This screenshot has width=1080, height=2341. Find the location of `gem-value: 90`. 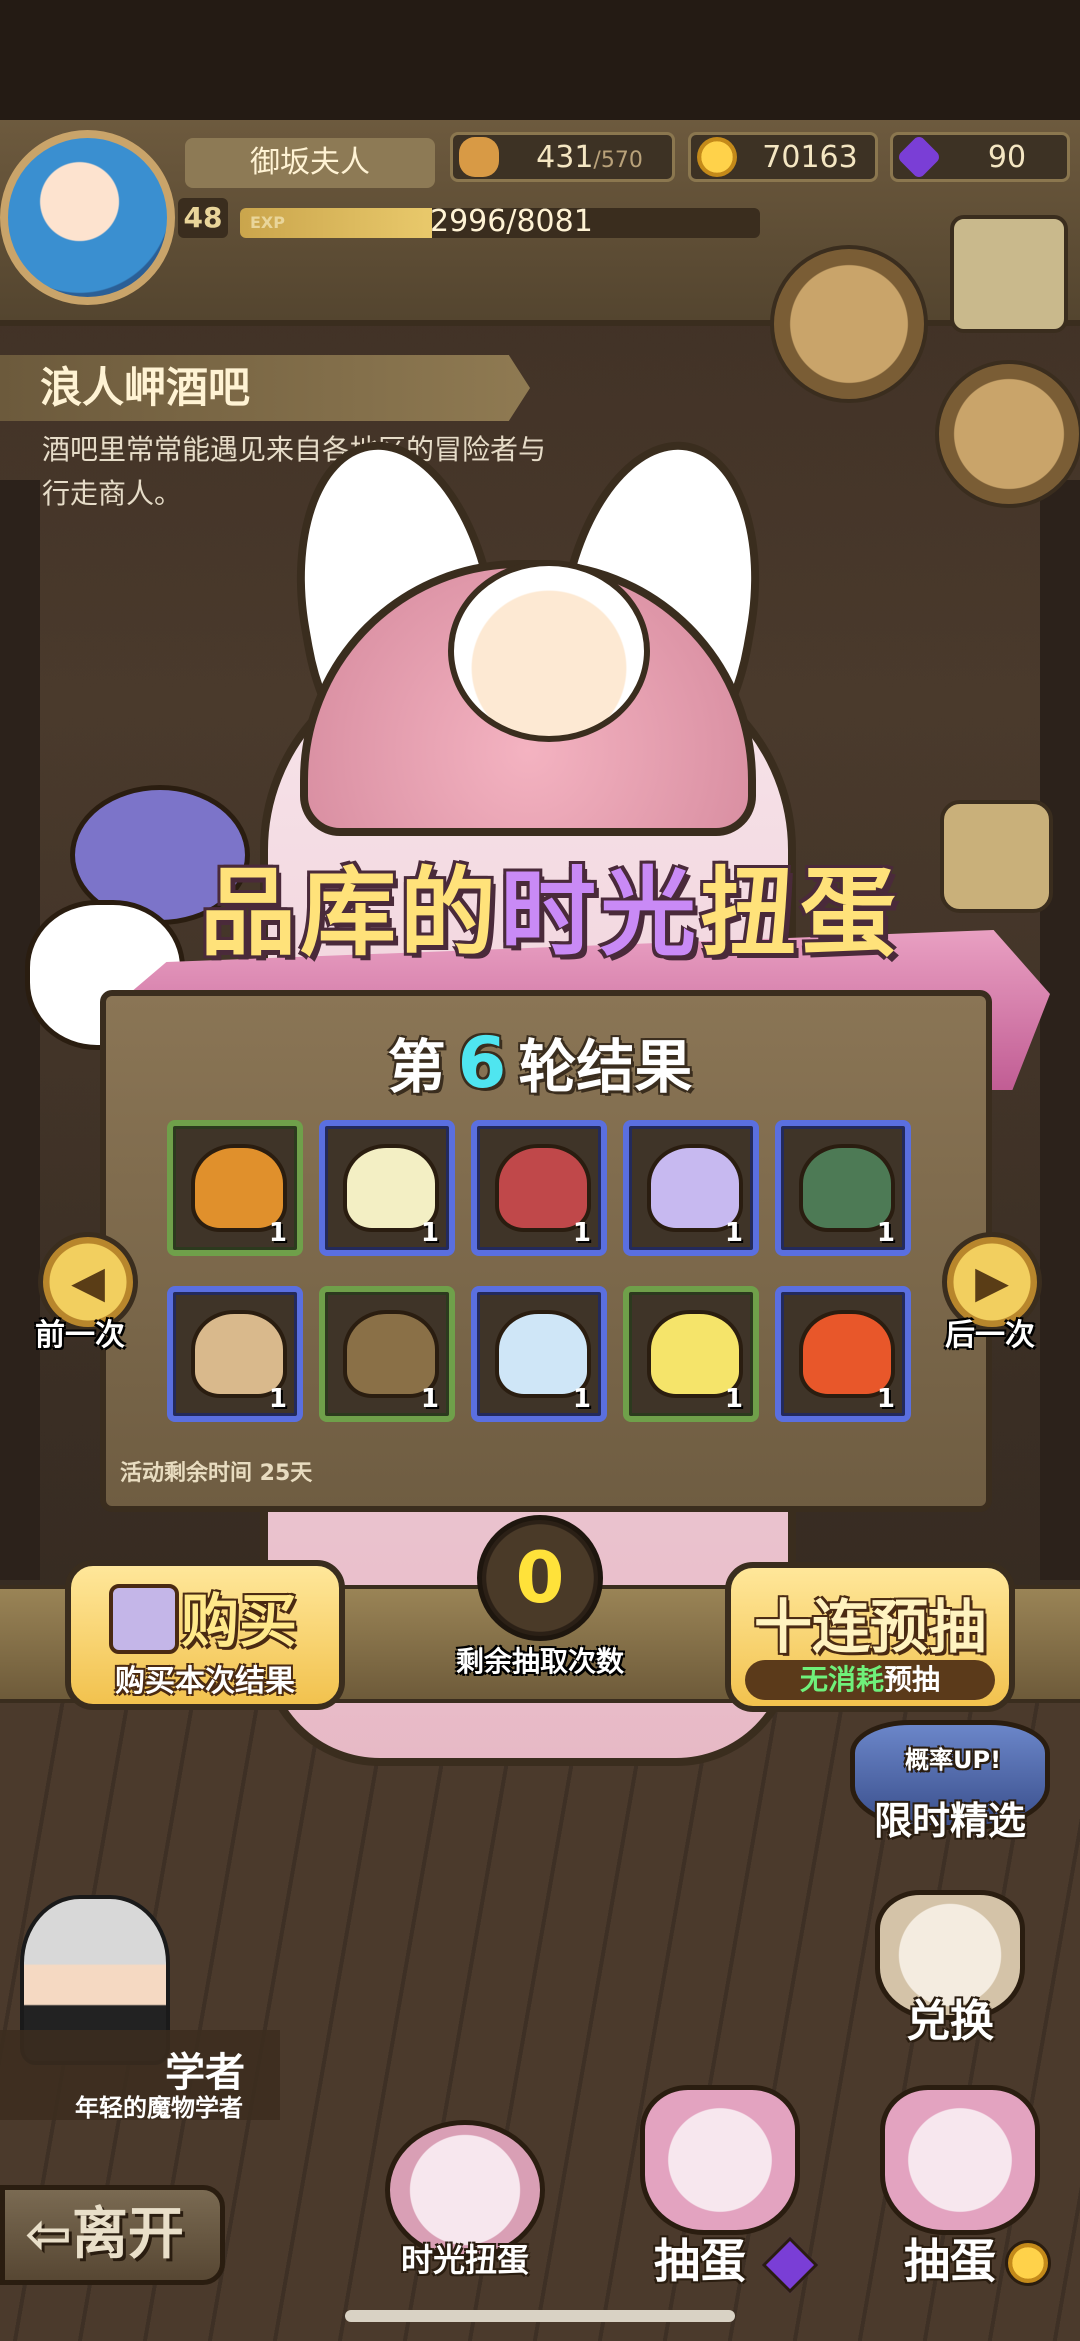

gem-value: 90 is located at coordinates (1007, 157).